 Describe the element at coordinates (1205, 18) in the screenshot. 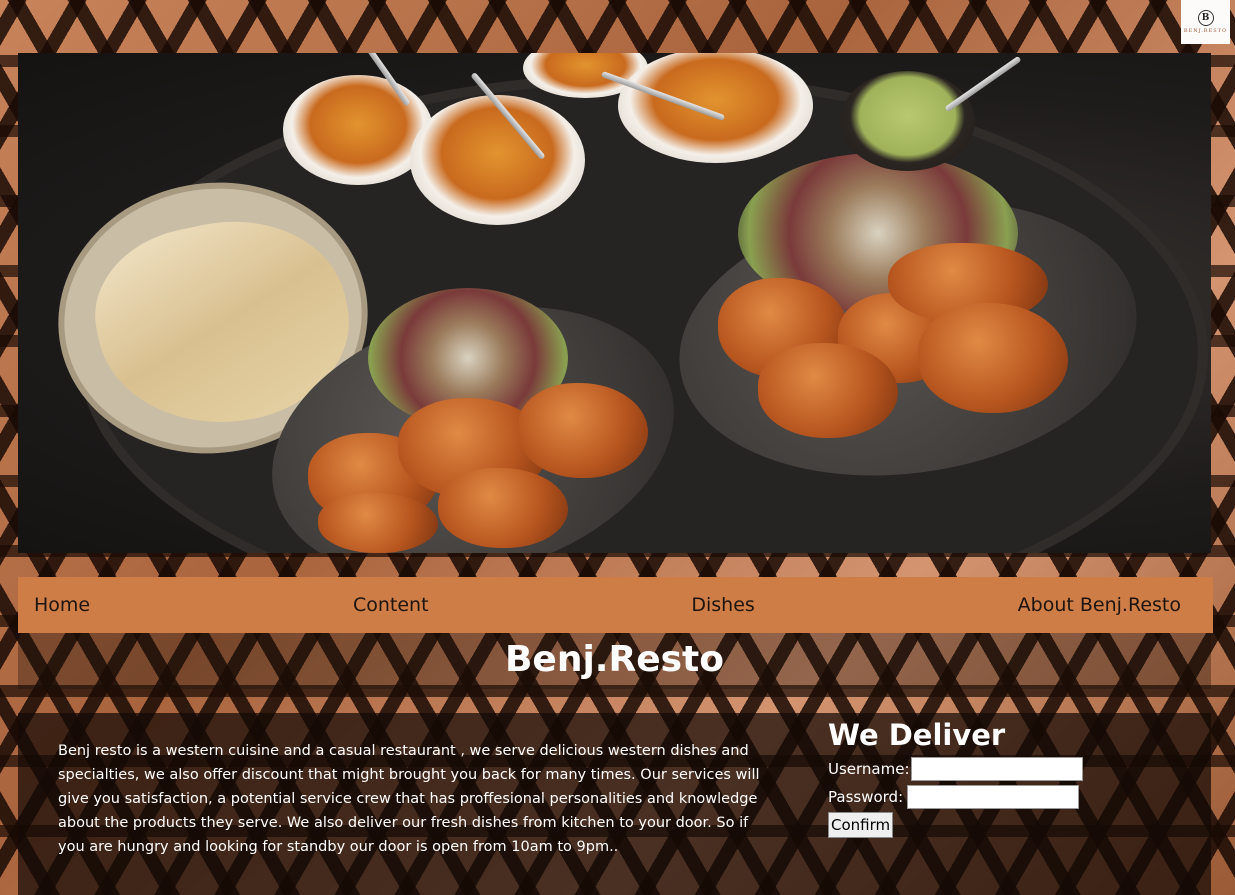

I see `logo-mark: B` at that location.